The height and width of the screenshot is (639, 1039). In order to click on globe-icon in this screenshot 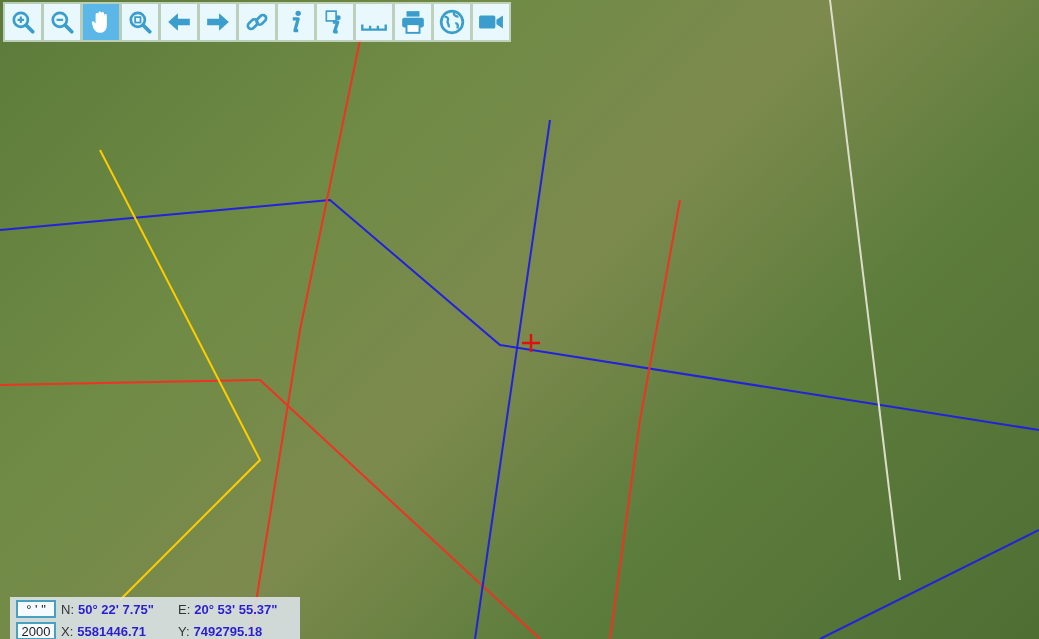, I will do `click(452, 22)`.